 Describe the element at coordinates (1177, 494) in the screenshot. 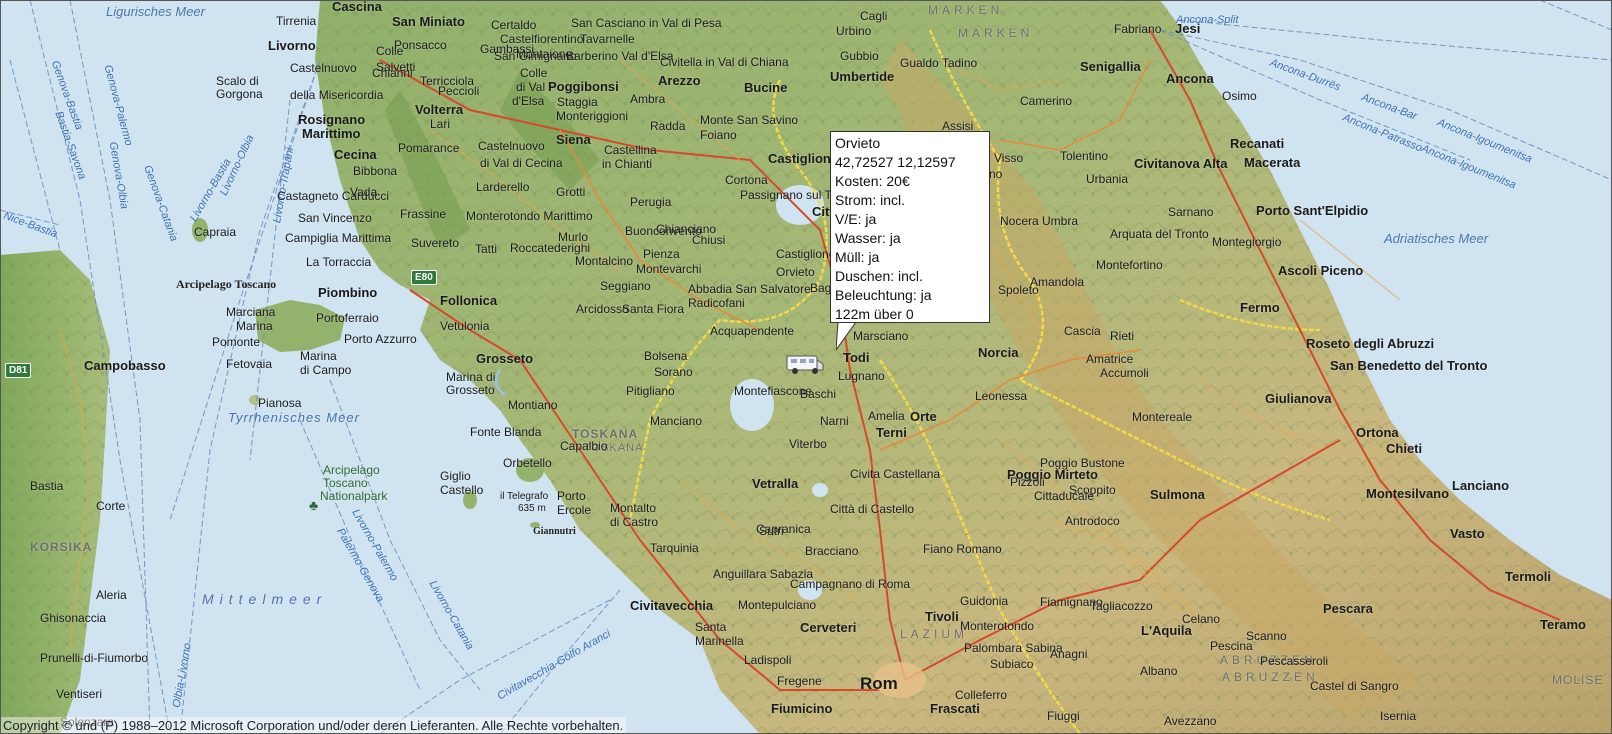

I see `city-label: Sulmona` at that location.